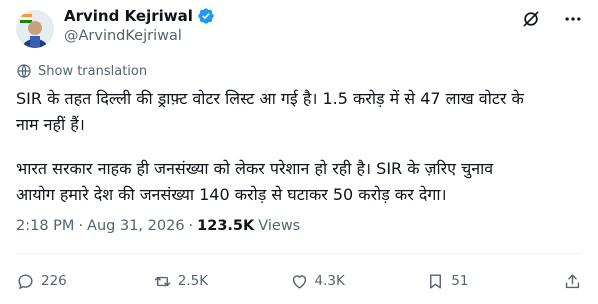 Image resolution: width=598 pixels, height=304 pixels. What do you see at coordinates (193, 281) in the screenshot?
I see `repost-count: 2.5K` at bounding box center [193, 281].